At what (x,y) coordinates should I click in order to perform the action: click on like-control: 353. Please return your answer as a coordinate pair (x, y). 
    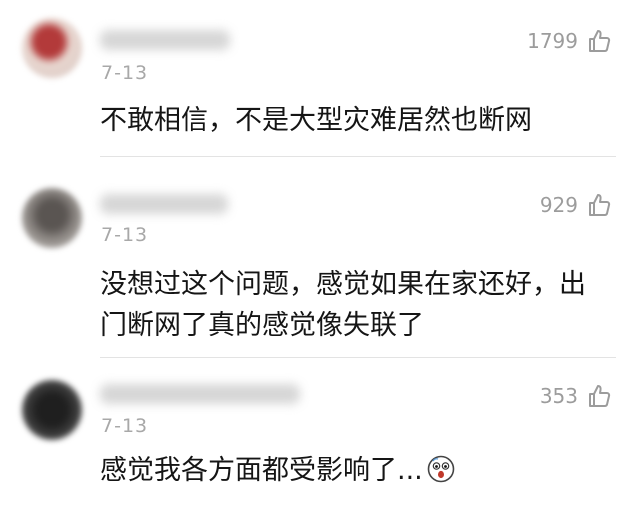
    Looking at the image, I should click on (576, 396).